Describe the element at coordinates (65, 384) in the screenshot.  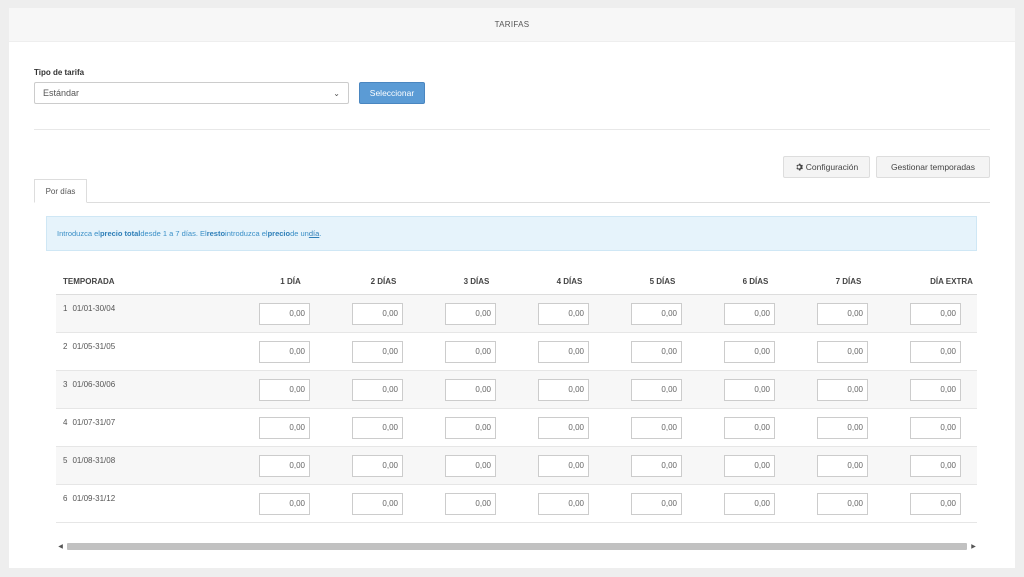
I see `season-number: 3` at that location.